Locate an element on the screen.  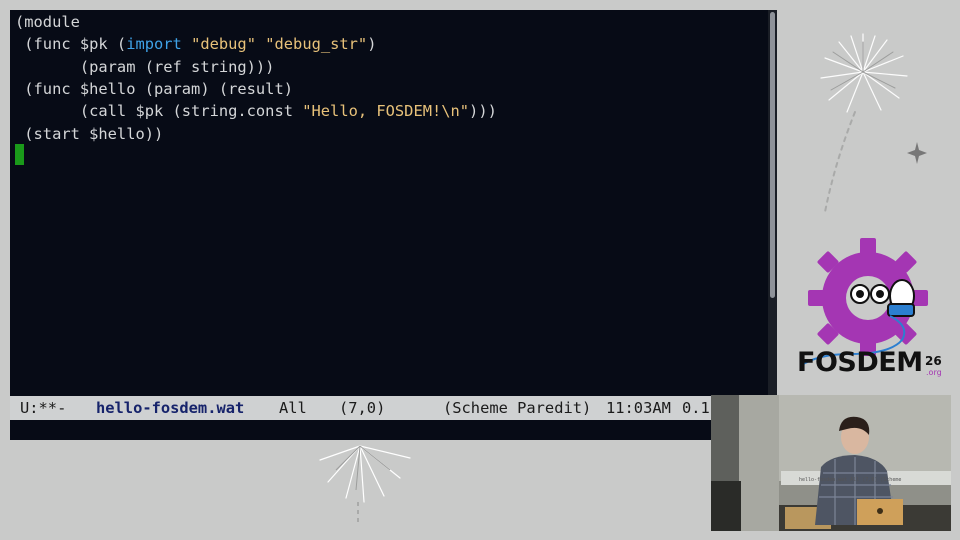
code-line: (param (ref string))) is located at coordinates (145, 67).